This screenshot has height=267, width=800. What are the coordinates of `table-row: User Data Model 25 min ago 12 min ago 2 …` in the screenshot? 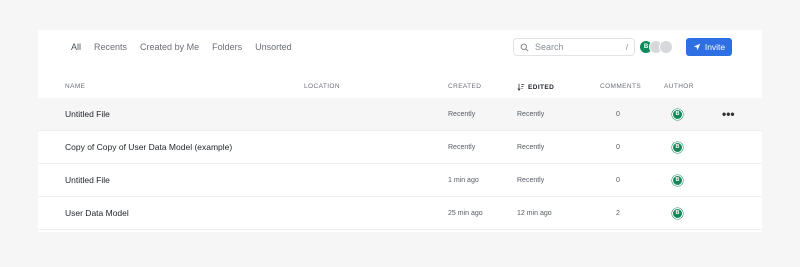 It's located at (400, 213).